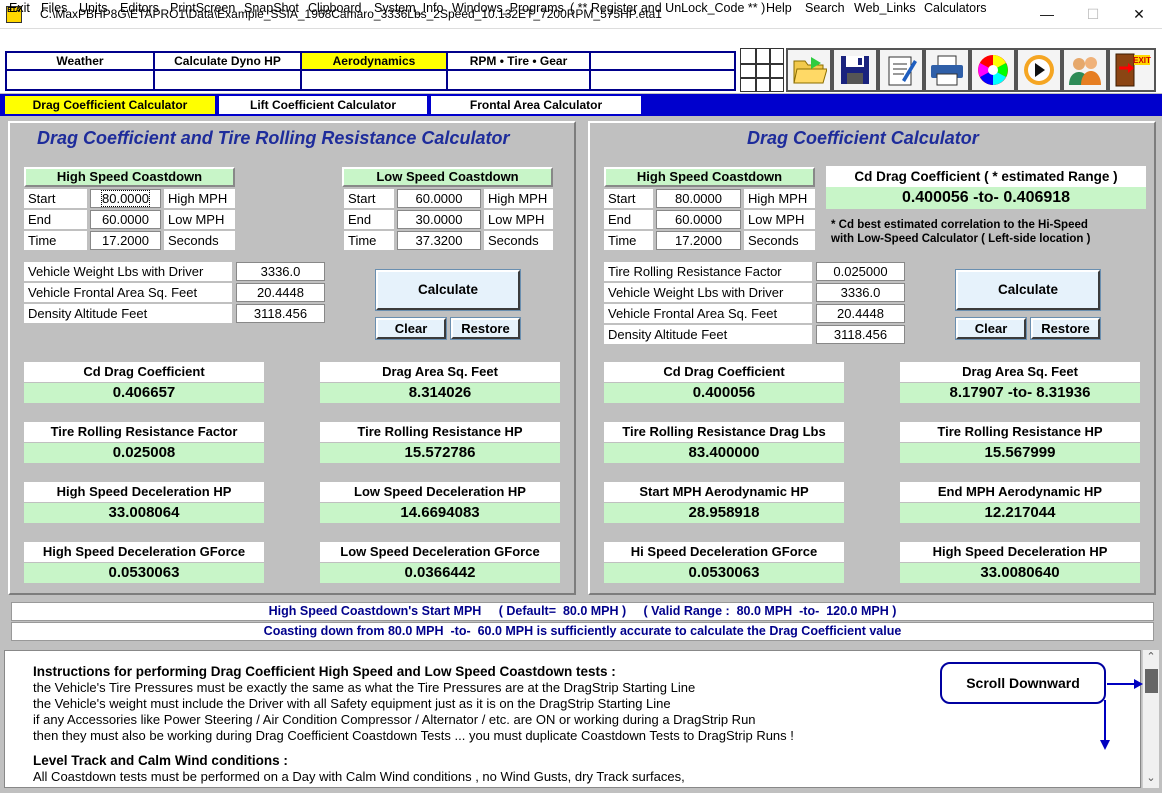  I want to click on menu-windows-programs: Windows_Programs, so click(508, 8).